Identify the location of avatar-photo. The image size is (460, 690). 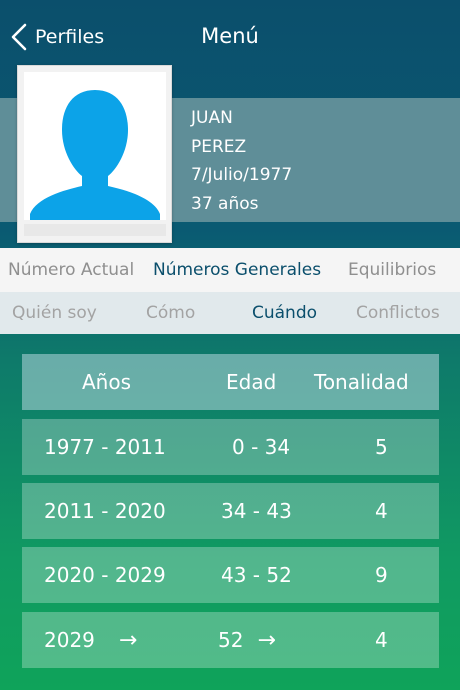
(95, 146).